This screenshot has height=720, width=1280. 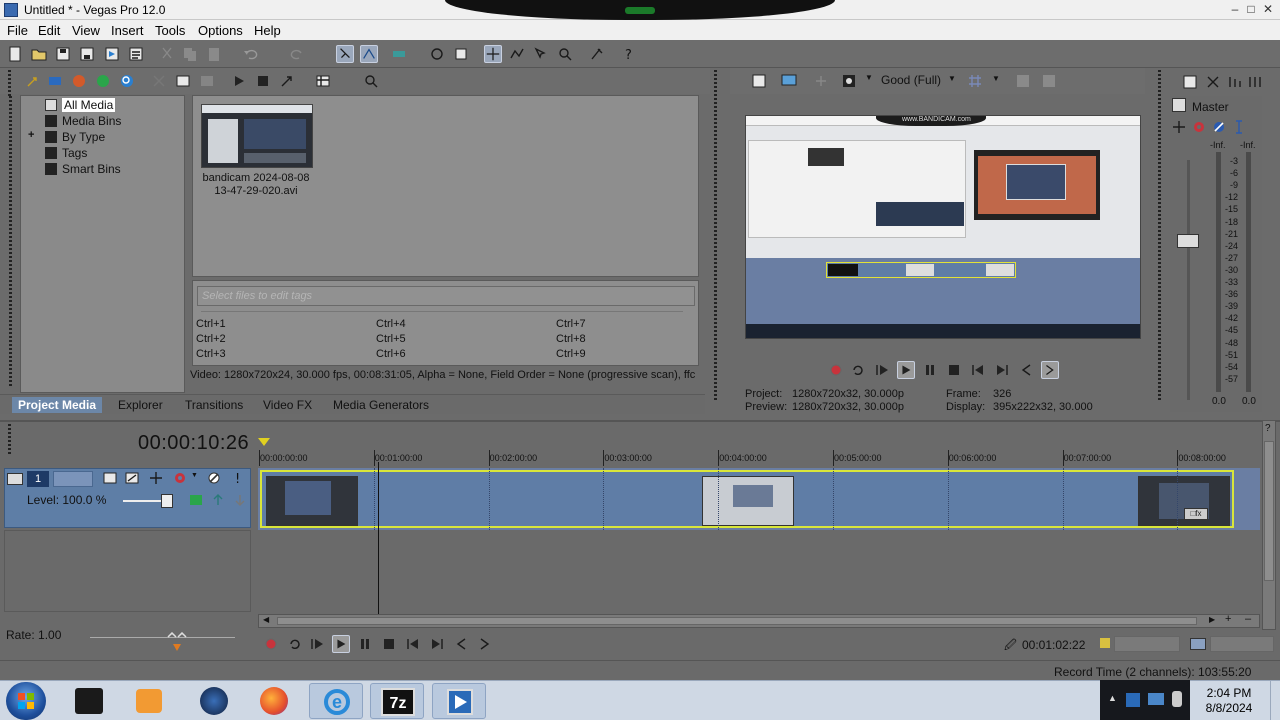 I want to click on cut-icon, so click(x=167, y=54).